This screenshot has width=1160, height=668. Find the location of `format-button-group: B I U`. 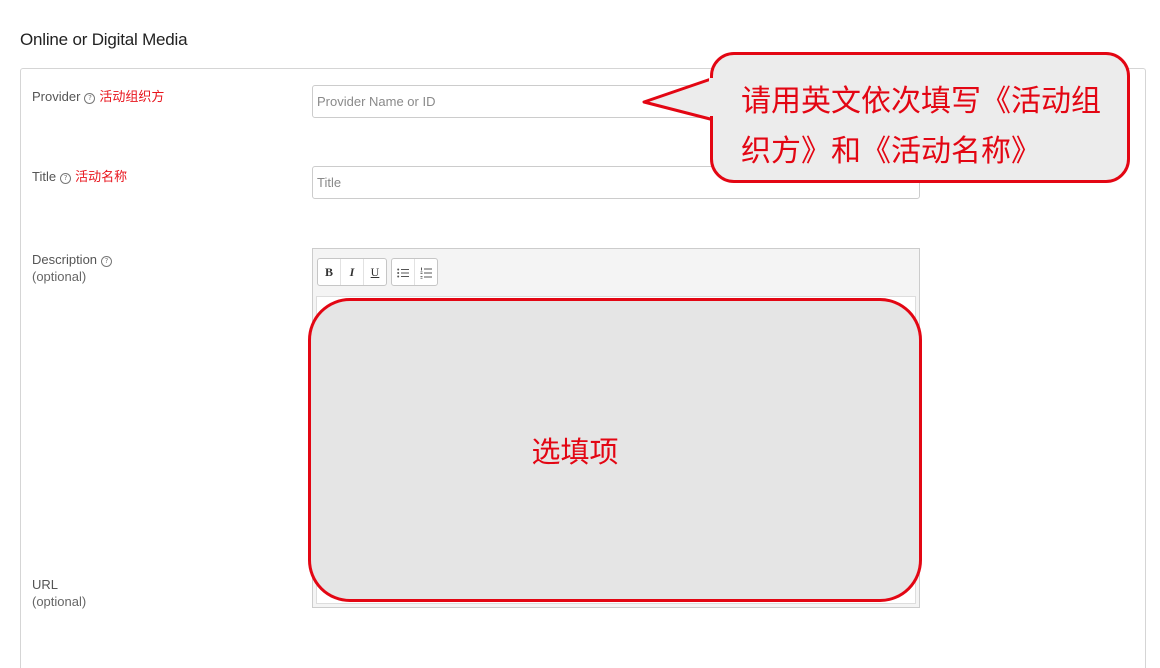

format-button-group: B I U is located at coordinates (352, 272).